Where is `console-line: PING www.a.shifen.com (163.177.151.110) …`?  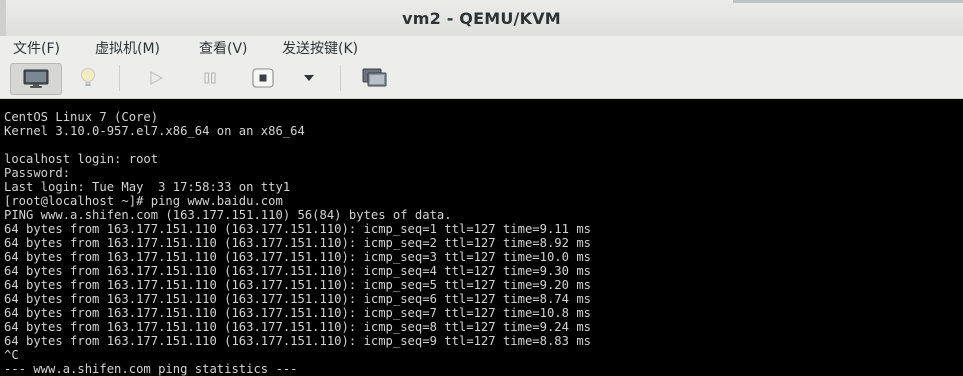 console-line: PING www.a.shifen.com (163.177.151.110) … is located at coordinates (228, 215).